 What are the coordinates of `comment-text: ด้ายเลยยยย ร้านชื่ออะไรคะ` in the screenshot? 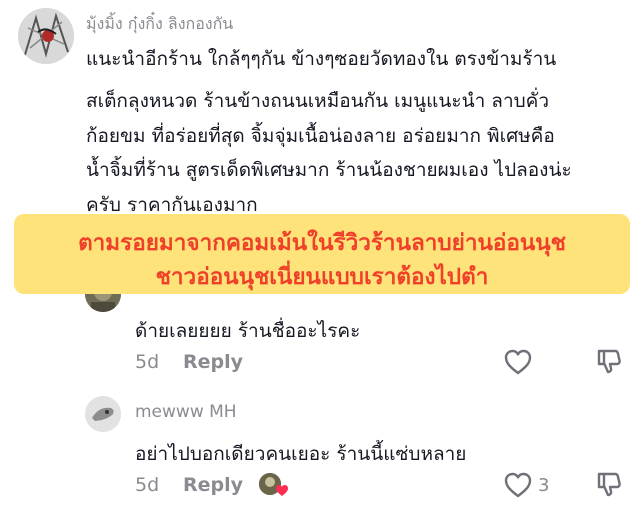 It's located at (248, 331).